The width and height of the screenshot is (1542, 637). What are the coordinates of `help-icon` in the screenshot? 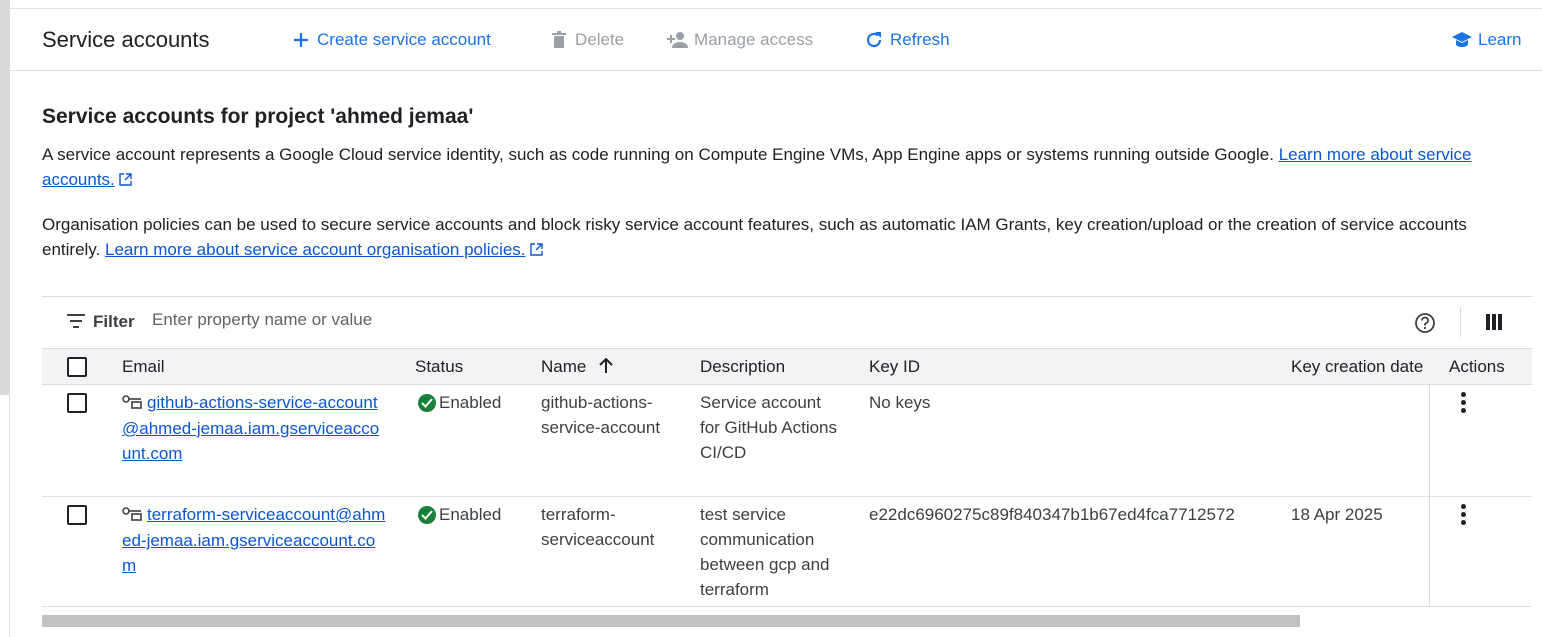 It's located at (1425, 325).